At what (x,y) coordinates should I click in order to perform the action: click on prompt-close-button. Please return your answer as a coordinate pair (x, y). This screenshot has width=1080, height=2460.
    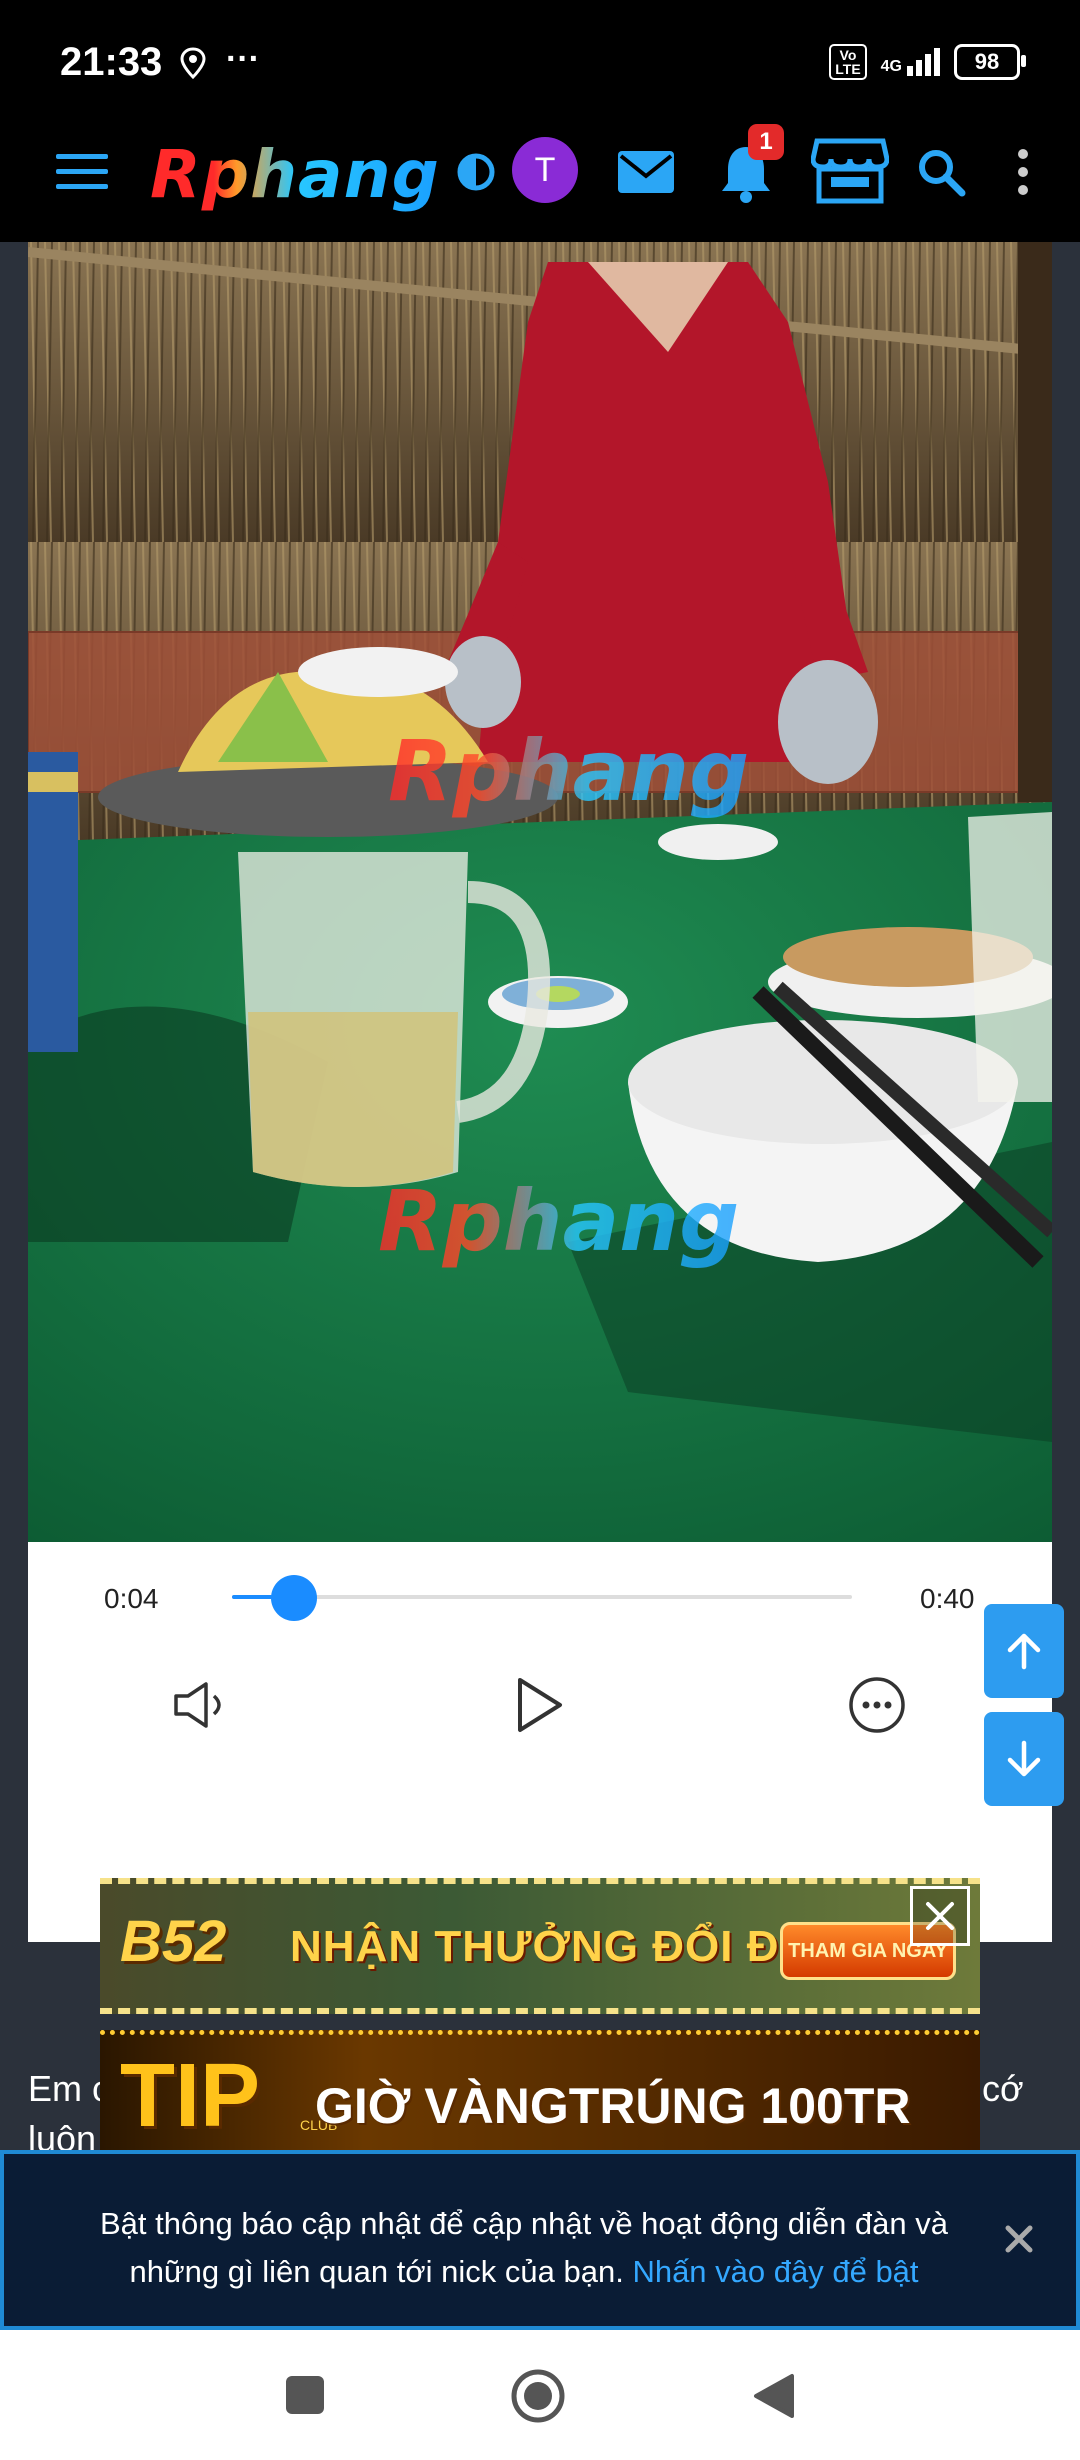
    Looking at the image, I should click on (1019, 2239).